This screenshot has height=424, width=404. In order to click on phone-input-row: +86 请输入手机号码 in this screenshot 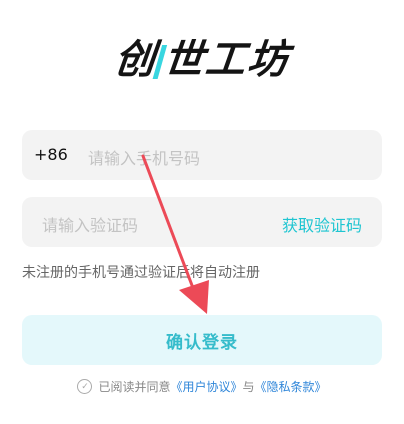, I will do `click(202, 155)`.